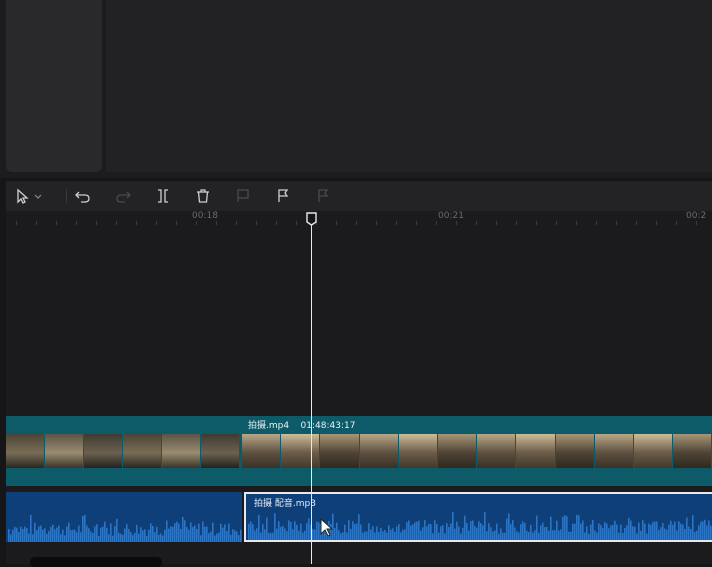 The width and height of the screenshot is (712, 567). I want to click on audio-waveform, so click(125, 528).